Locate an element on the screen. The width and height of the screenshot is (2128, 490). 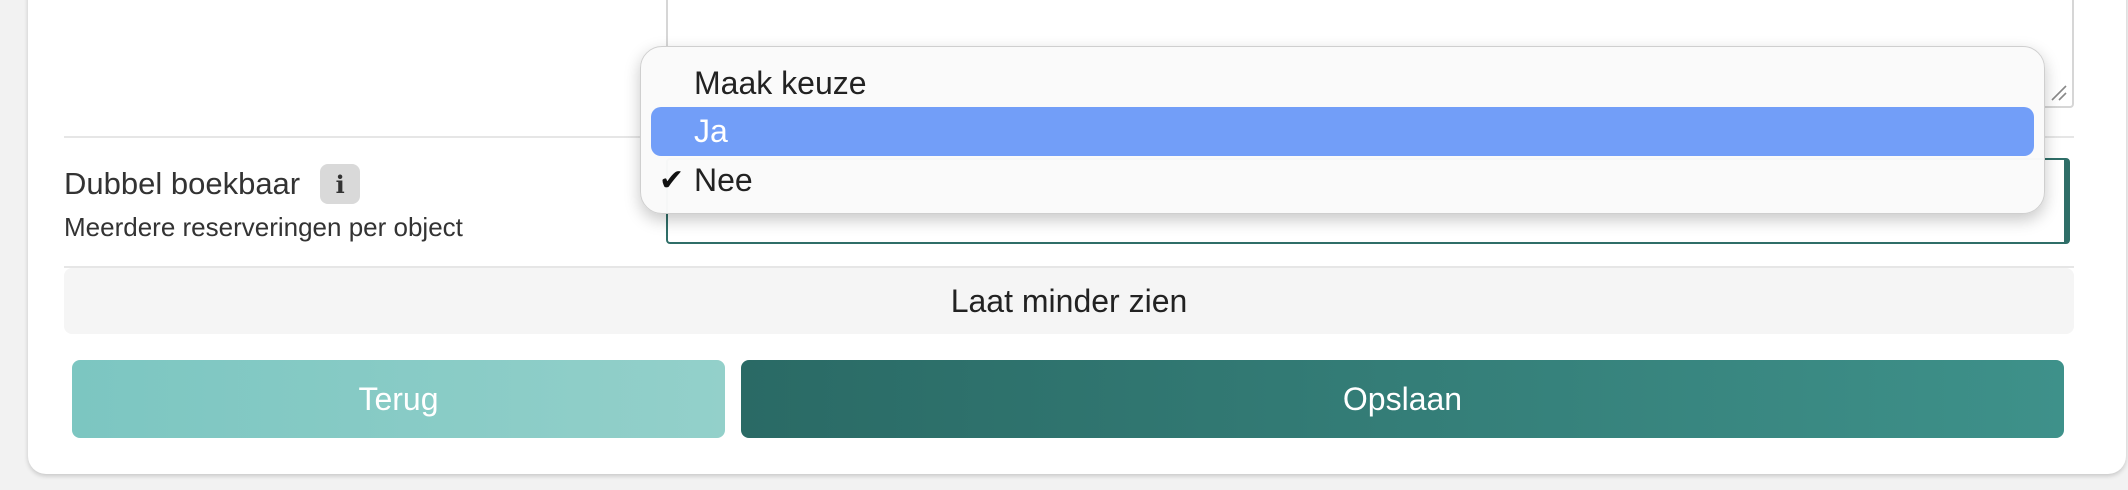
dropdown-option-label: Ja is located at coordinates (711, 131).